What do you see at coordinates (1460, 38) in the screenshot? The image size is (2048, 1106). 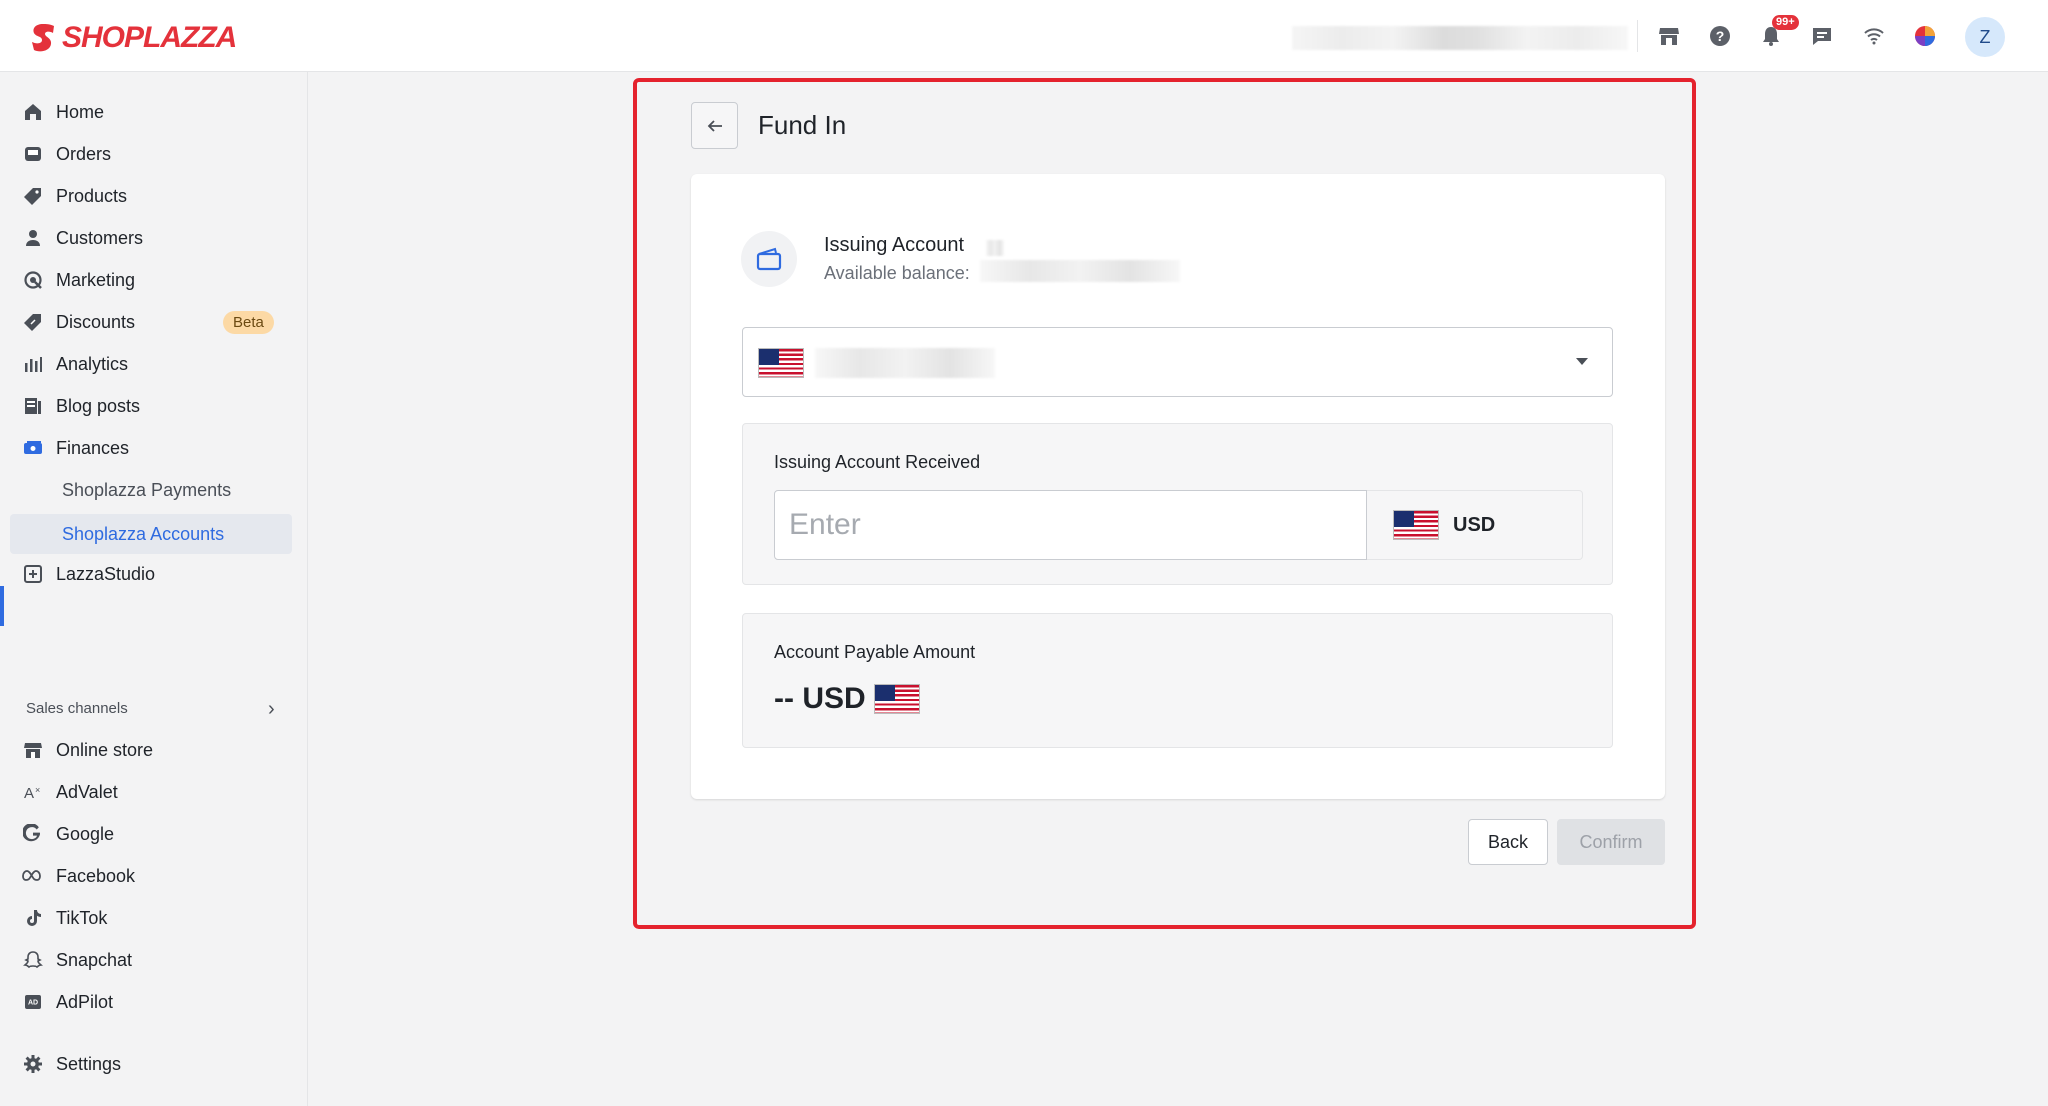 I see `redacted-store-name` at bounding box center [1460, 38].